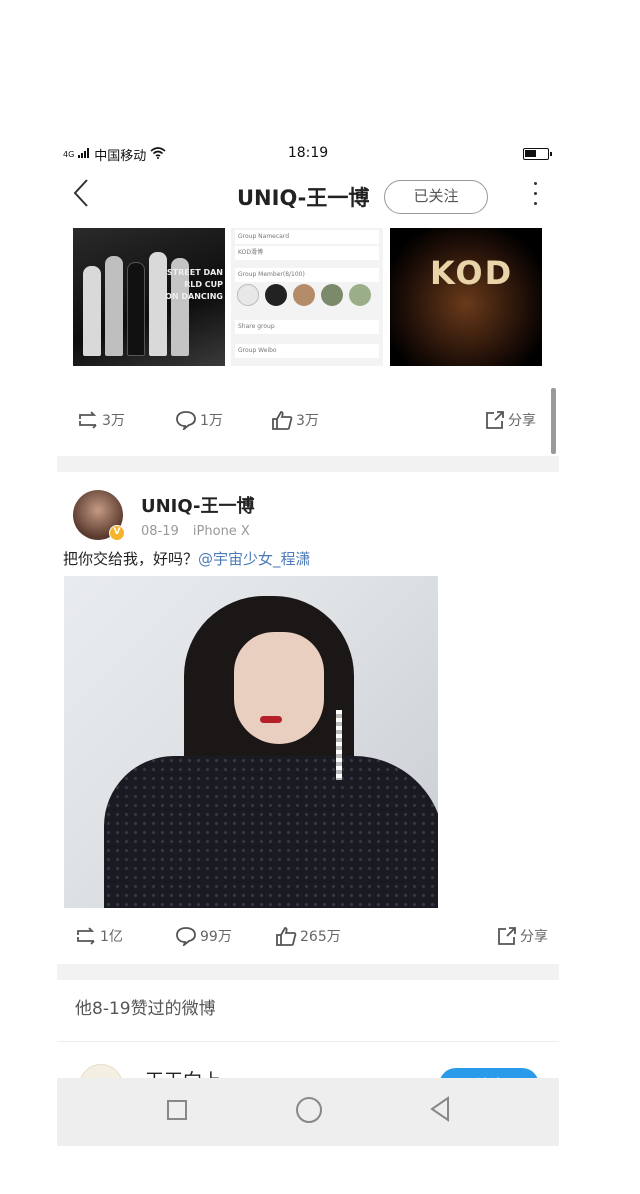 The image size is (640, 1194). Describe the element at coordinates (307, 275) in the screenshot. I see `group-row: Group Member(8/100)` at that location.